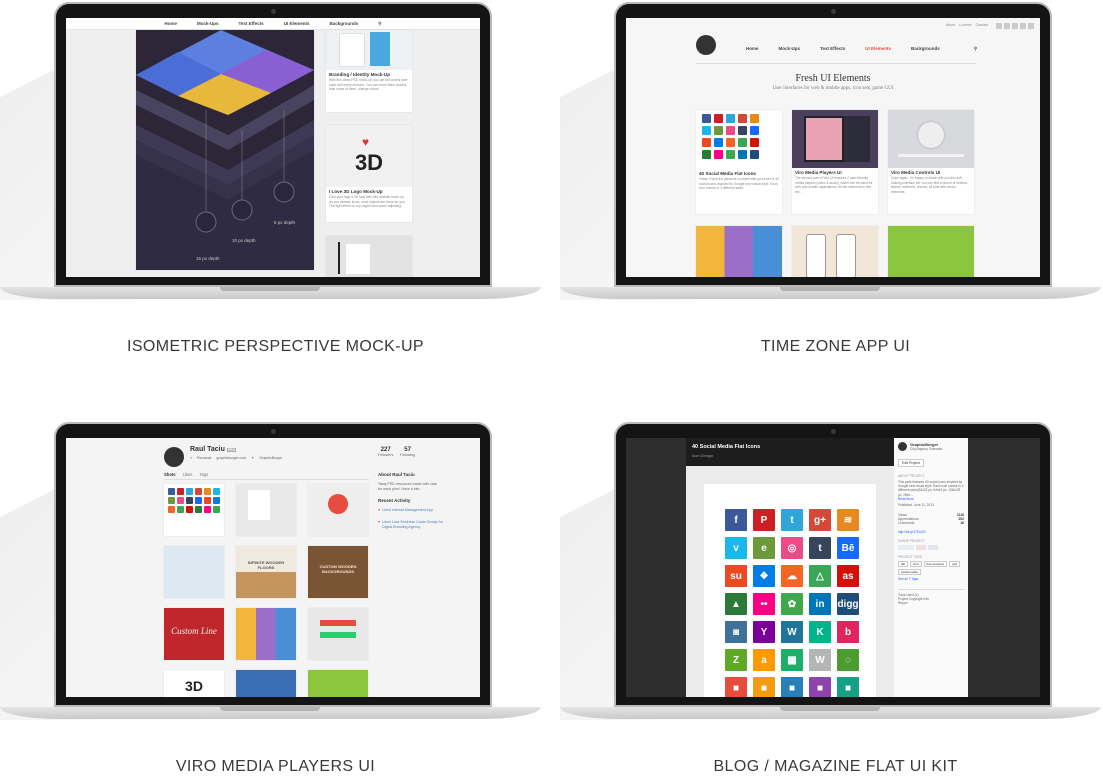 This screenshot has width=1103, height=777. What do you see at coordinates (270, 458) in the screenshot?
I see `profile-twitter: GraphicBurger` at bounding box center [270, 458].